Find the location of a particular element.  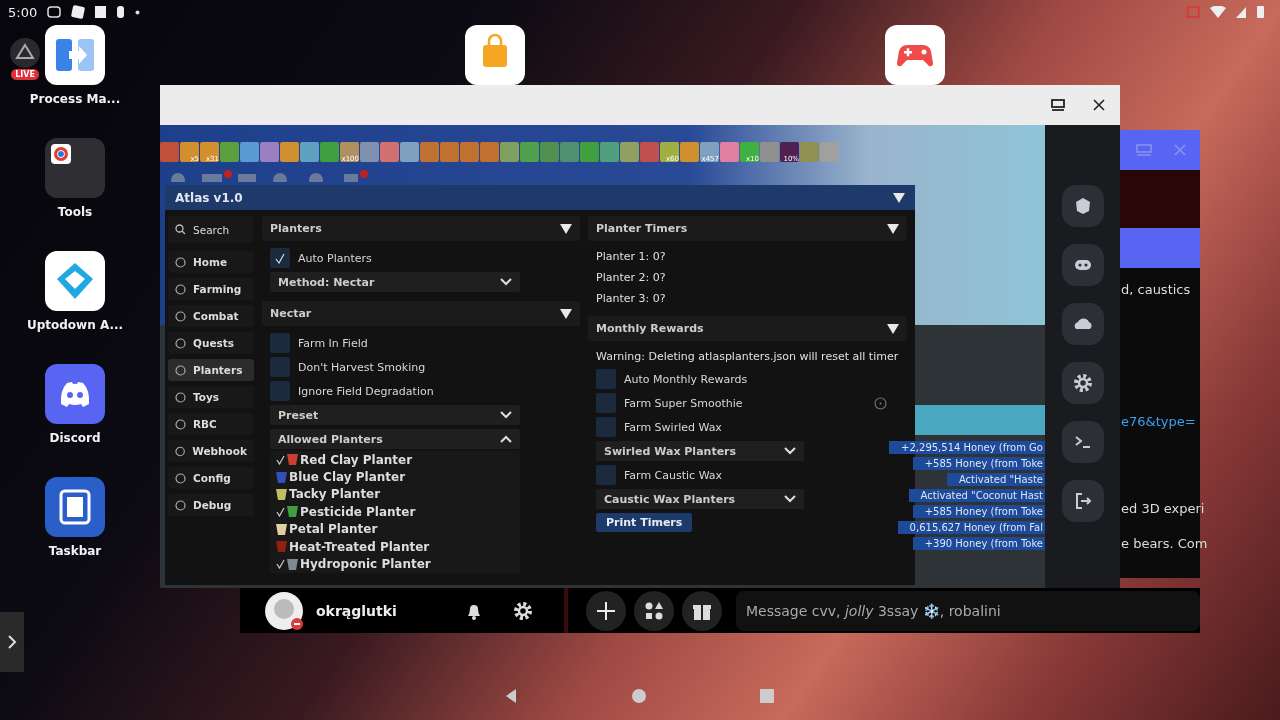

nav-tab: Quests is located at coordinates (211, 343).